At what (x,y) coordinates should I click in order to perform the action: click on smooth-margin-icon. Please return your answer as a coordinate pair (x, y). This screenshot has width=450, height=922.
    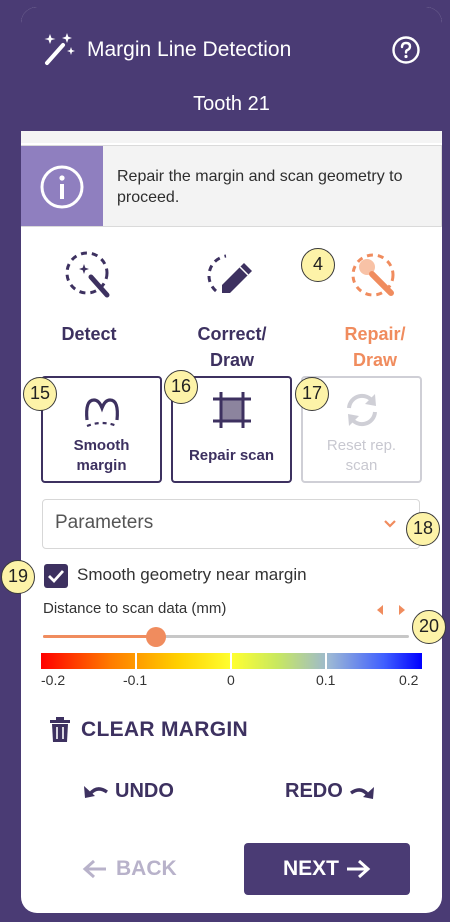
    Looking at the image, I should click on (101, 413).